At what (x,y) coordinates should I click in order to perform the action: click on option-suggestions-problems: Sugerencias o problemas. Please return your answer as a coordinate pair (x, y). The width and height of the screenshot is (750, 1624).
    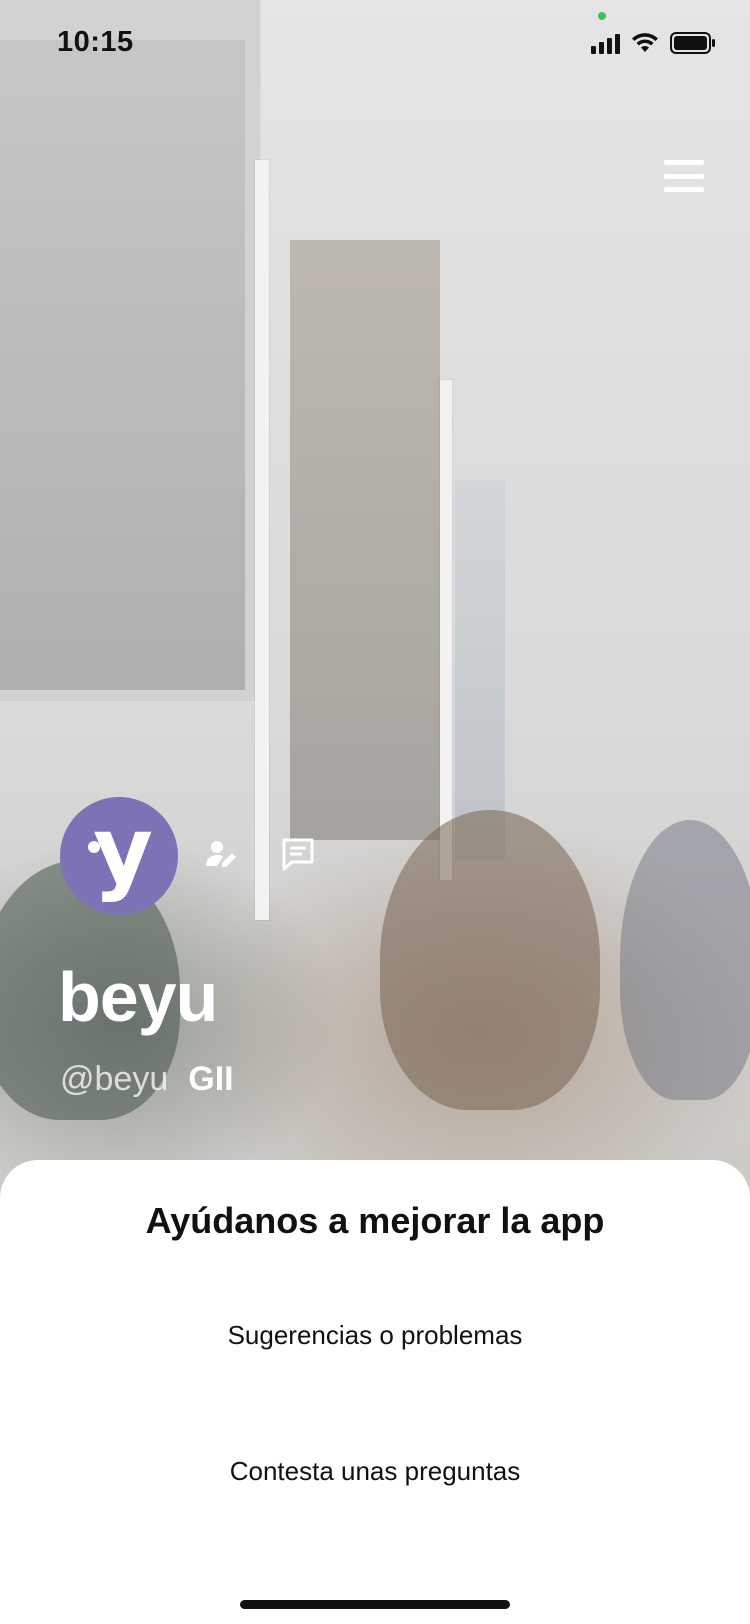
    Looking at the image, I should click on (375, 1335).